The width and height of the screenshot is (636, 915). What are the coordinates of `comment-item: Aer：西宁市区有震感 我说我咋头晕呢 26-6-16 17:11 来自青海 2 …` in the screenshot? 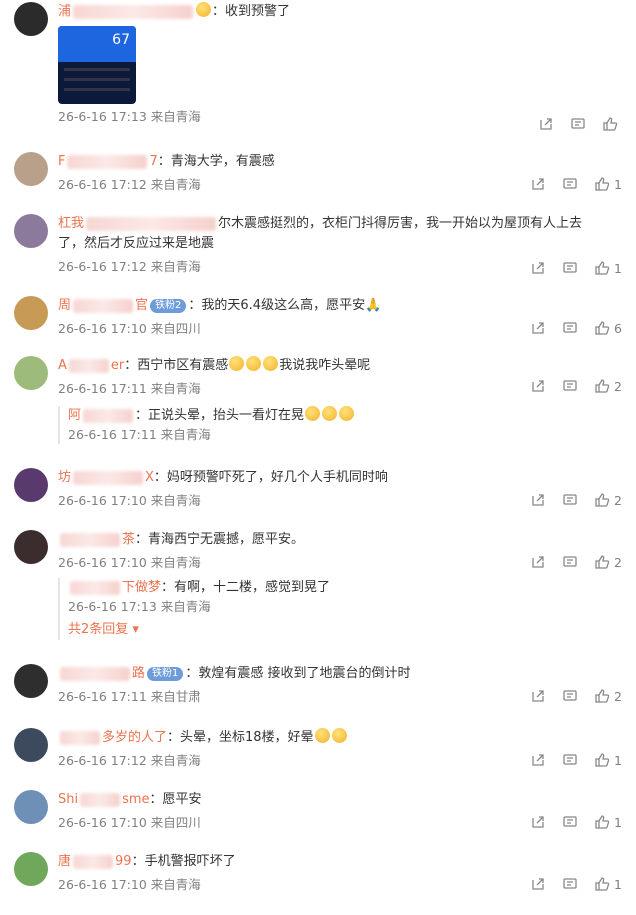 It's located at (318, 401).